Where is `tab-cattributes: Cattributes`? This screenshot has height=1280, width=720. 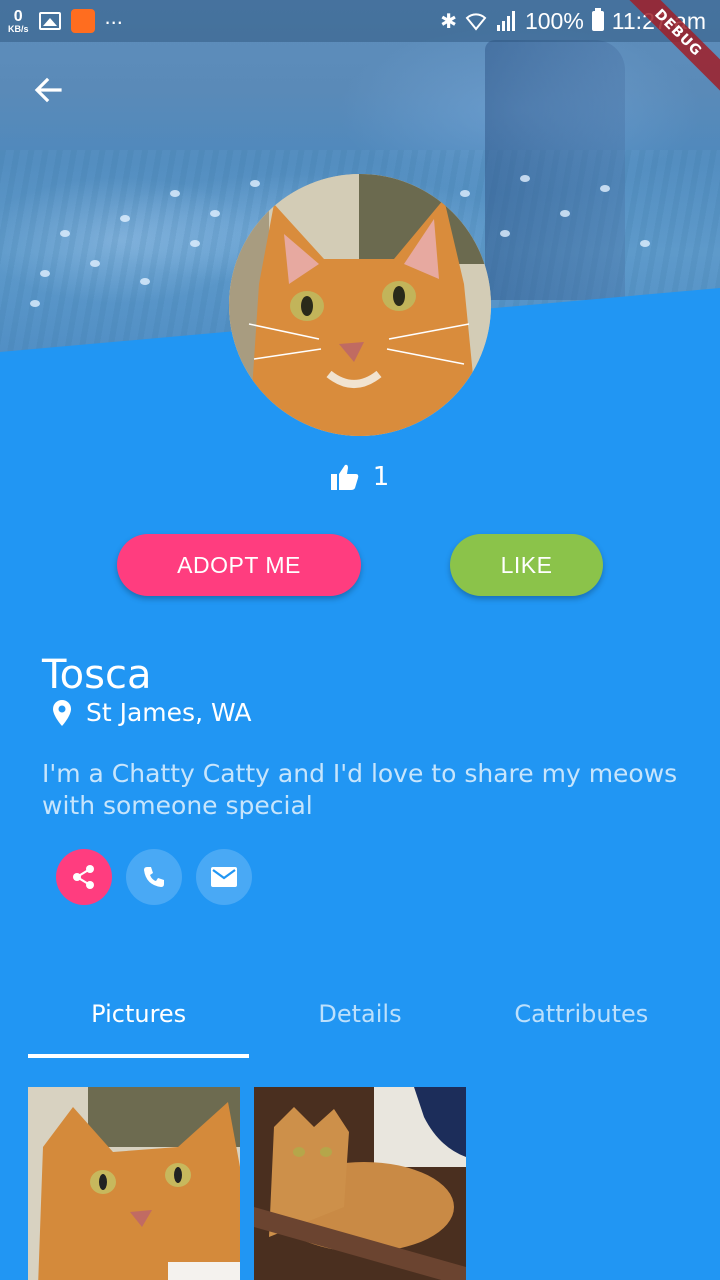
tab-cattributes: Cattributes is located at coordinates (581, 1025).